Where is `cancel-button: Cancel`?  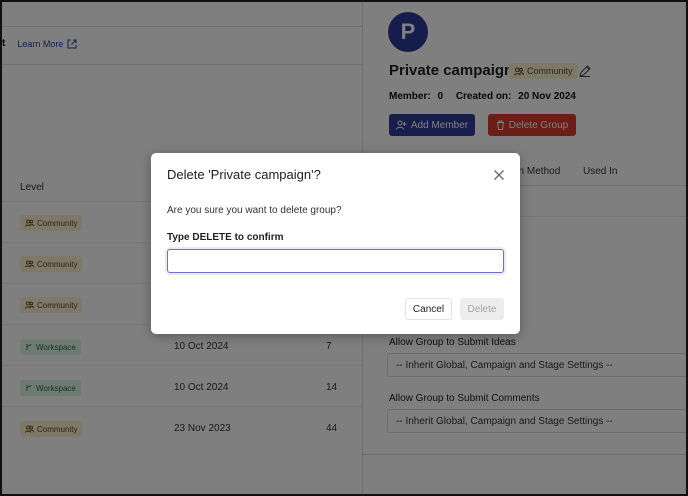 cancel-button: Cancel is located at coordinates (428, 309).